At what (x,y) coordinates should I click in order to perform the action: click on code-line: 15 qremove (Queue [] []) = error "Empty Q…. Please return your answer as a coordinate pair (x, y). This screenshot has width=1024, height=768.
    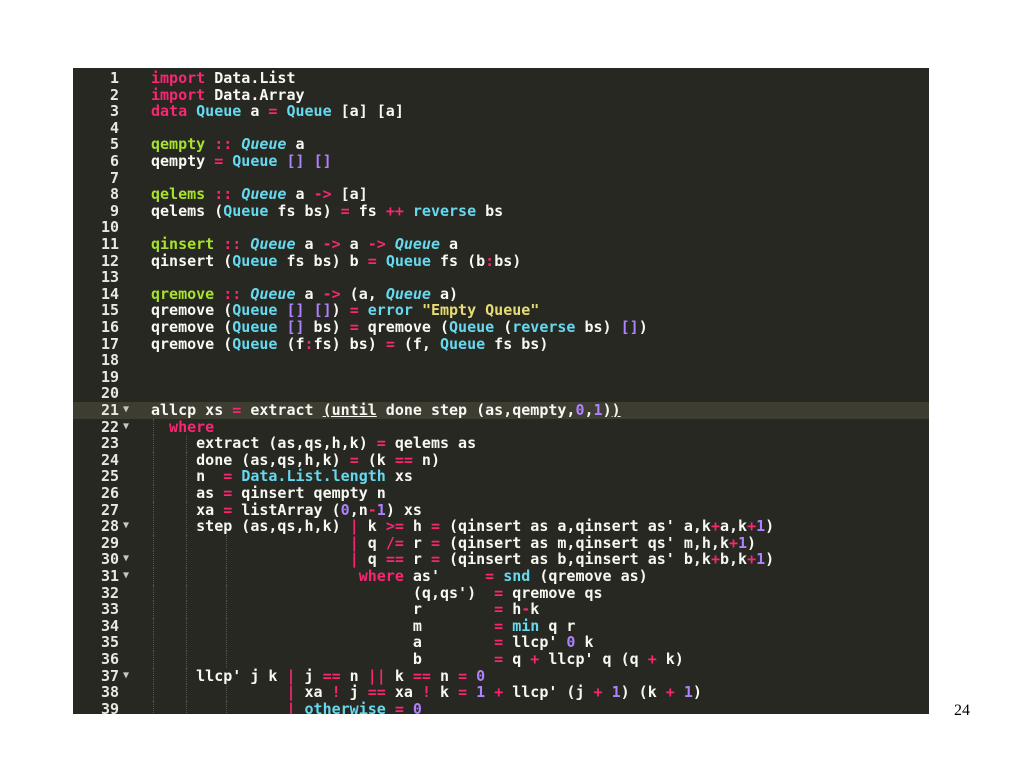
    Looking at the image, I should click on (501, 310).